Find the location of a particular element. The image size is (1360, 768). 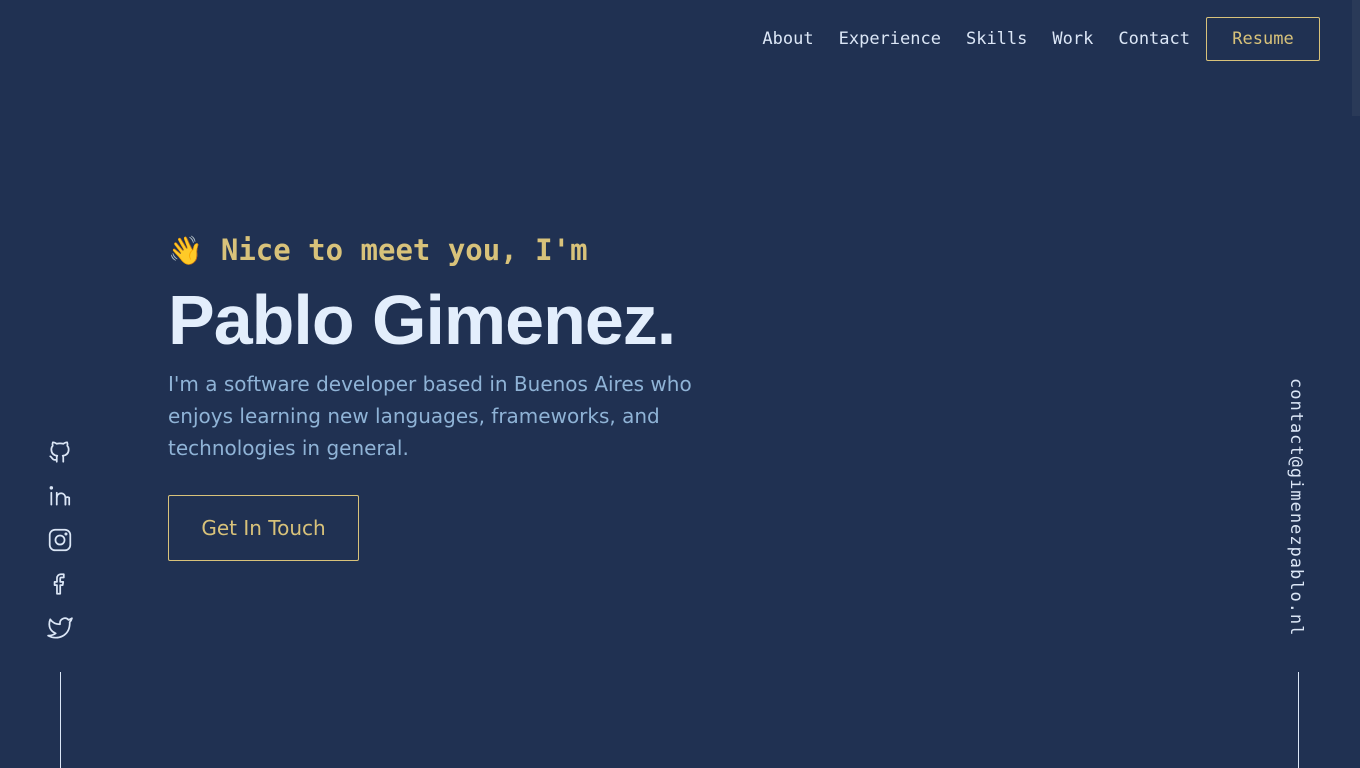

nav-link-experience: Experience is located at coordinates (890, 39).